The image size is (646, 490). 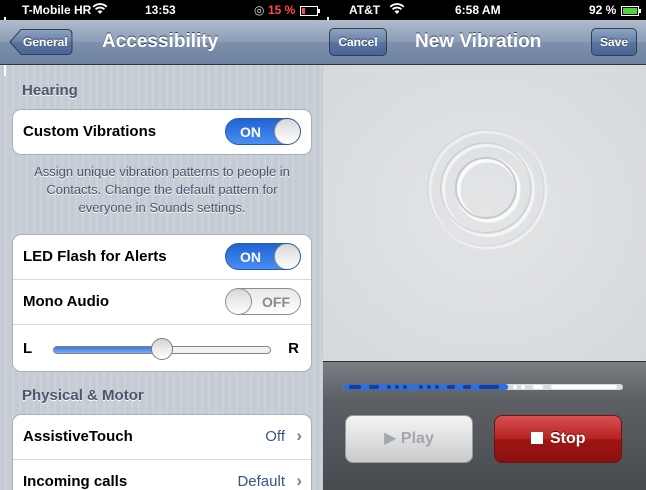 I want to click on assistive-touch-row: AssistiveTouch Off ›, so click(x=162, y=437).